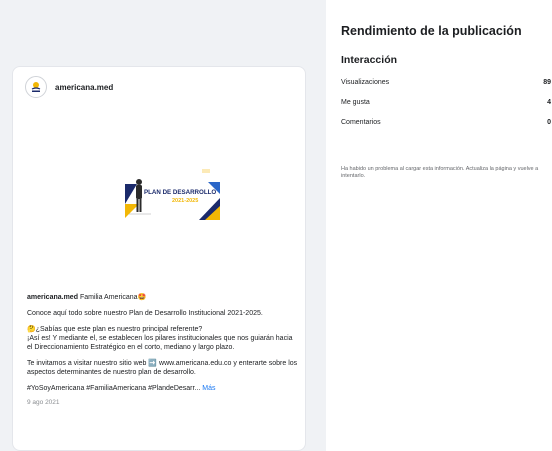 Image resolution: width=552 pixels, height=451 pixels. I want to click on caption-author: americana.med, so click(52, 297).